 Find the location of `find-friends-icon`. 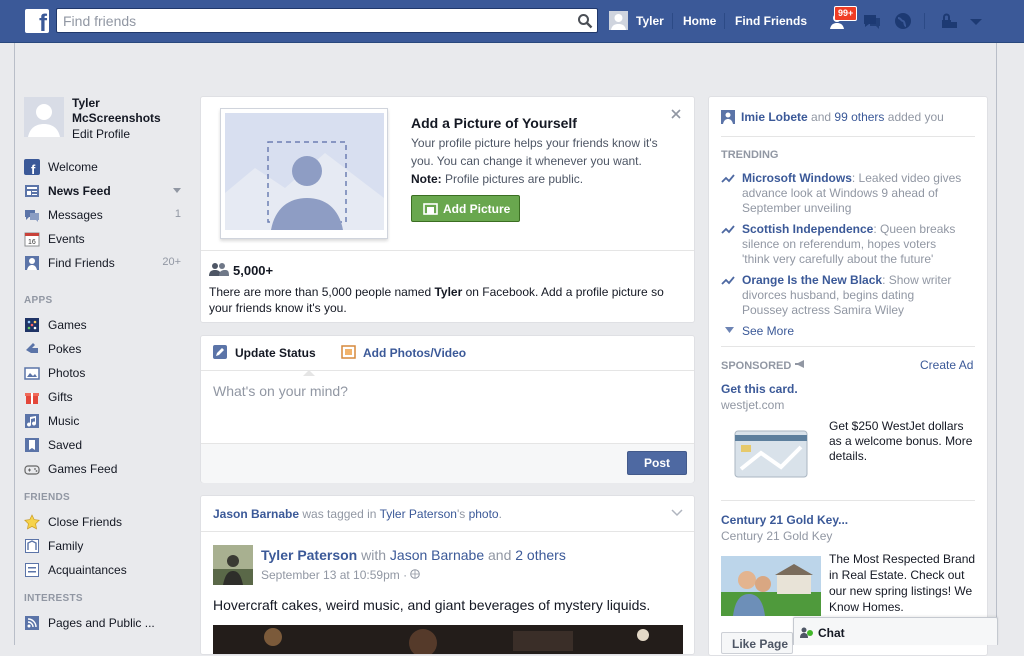

find-friends-icon is located at coordinates (32, 263).